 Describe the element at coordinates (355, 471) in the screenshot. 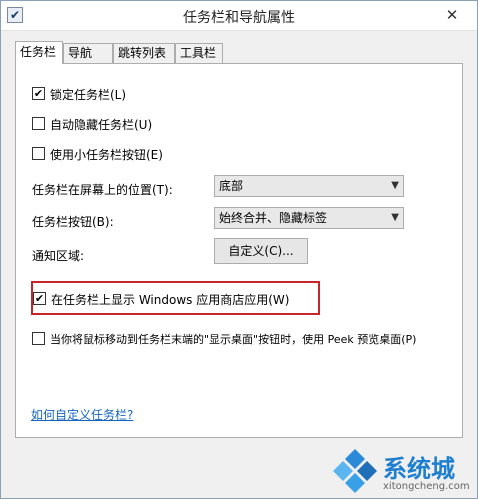

I see `brand-logo-icon` at that location.